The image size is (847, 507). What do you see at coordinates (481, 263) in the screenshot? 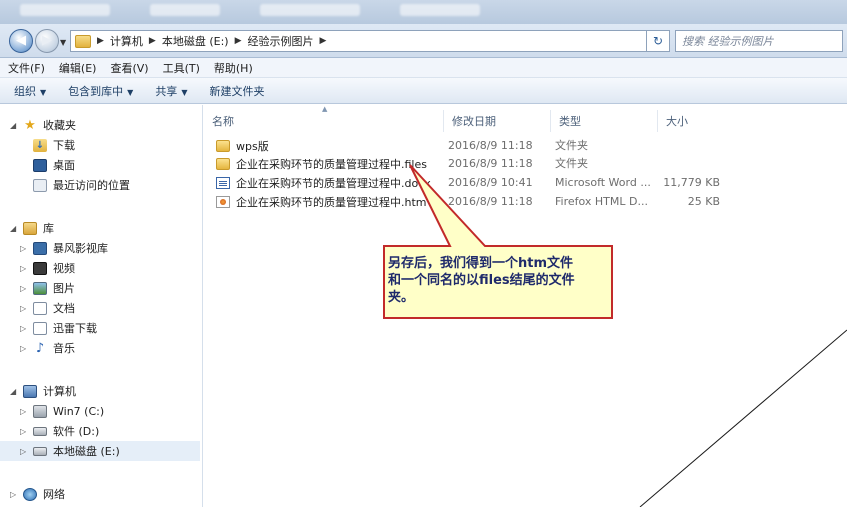
I see `callout-line: 另存后，我们得到一个htm文件` at bounding box center [481, 263].